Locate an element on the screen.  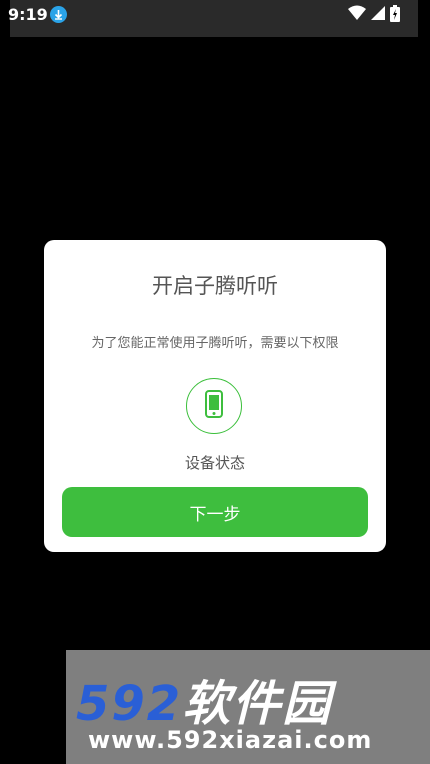
permission-label: 设备状态 is located at coordinates (214, 463).